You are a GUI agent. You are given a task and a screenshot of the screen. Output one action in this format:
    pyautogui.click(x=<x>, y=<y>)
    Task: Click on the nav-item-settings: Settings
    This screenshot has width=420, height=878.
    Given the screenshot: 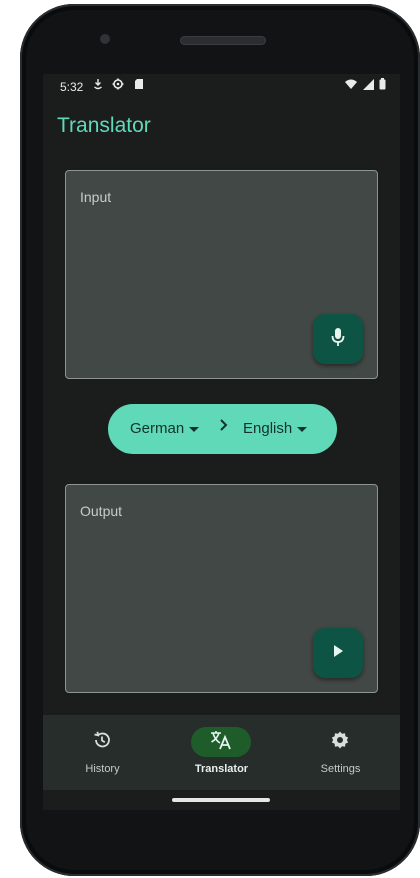 What is the action you would take?
    pyautogui.click(x=340, y=752)
    